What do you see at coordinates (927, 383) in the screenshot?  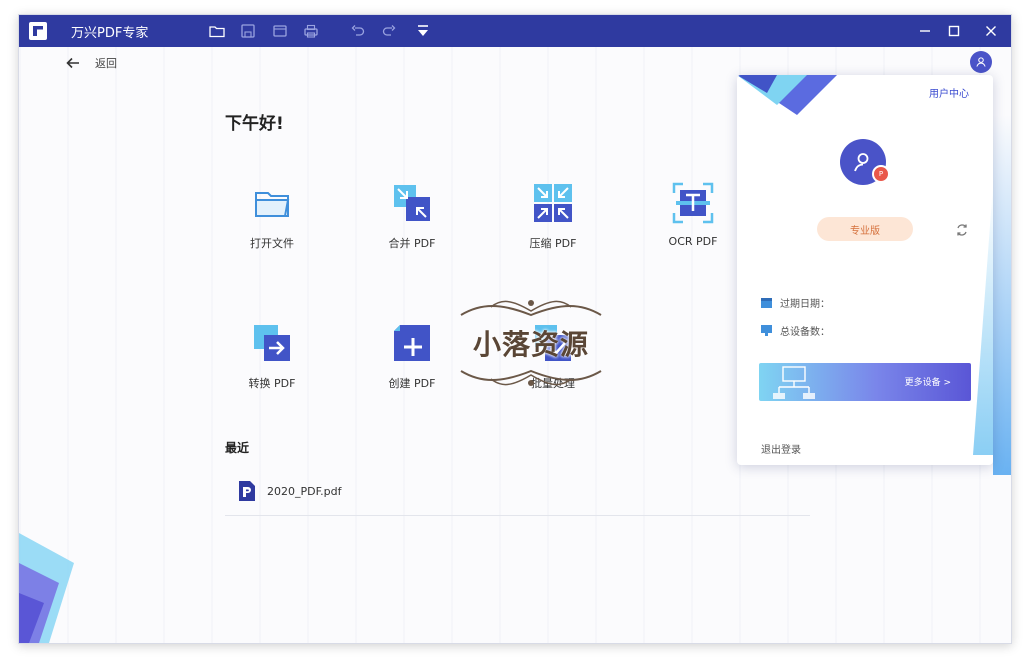 I see `more-devices-label: 更多设备 >` at bounding box center [927, 383].